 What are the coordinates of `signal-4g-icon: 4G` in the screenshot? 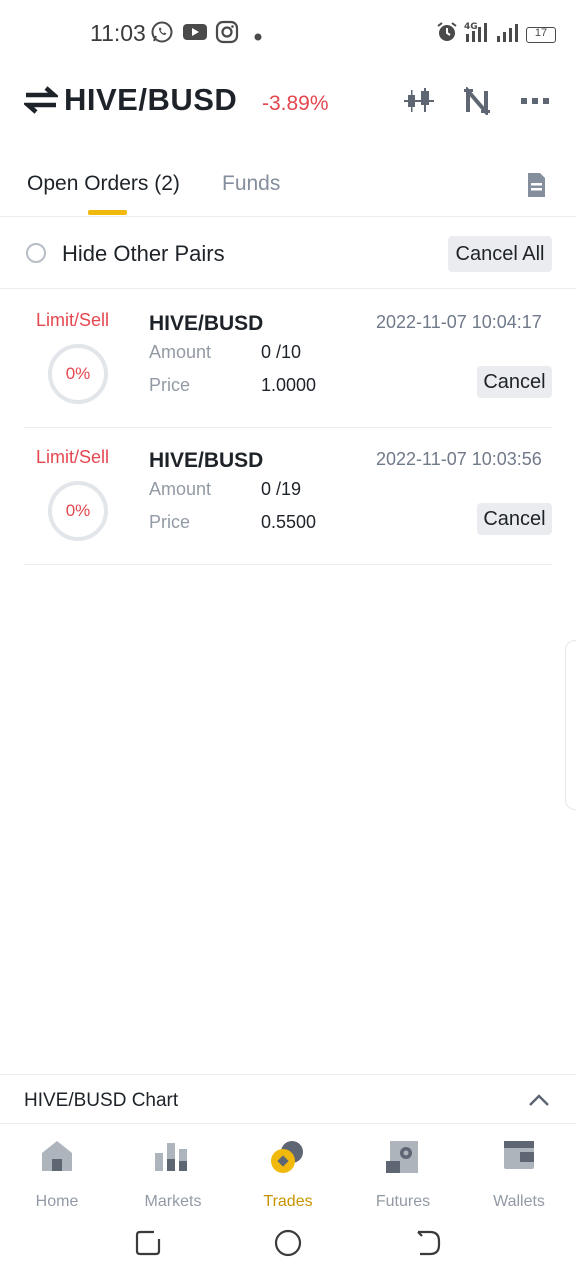 It's located at (477, 34).